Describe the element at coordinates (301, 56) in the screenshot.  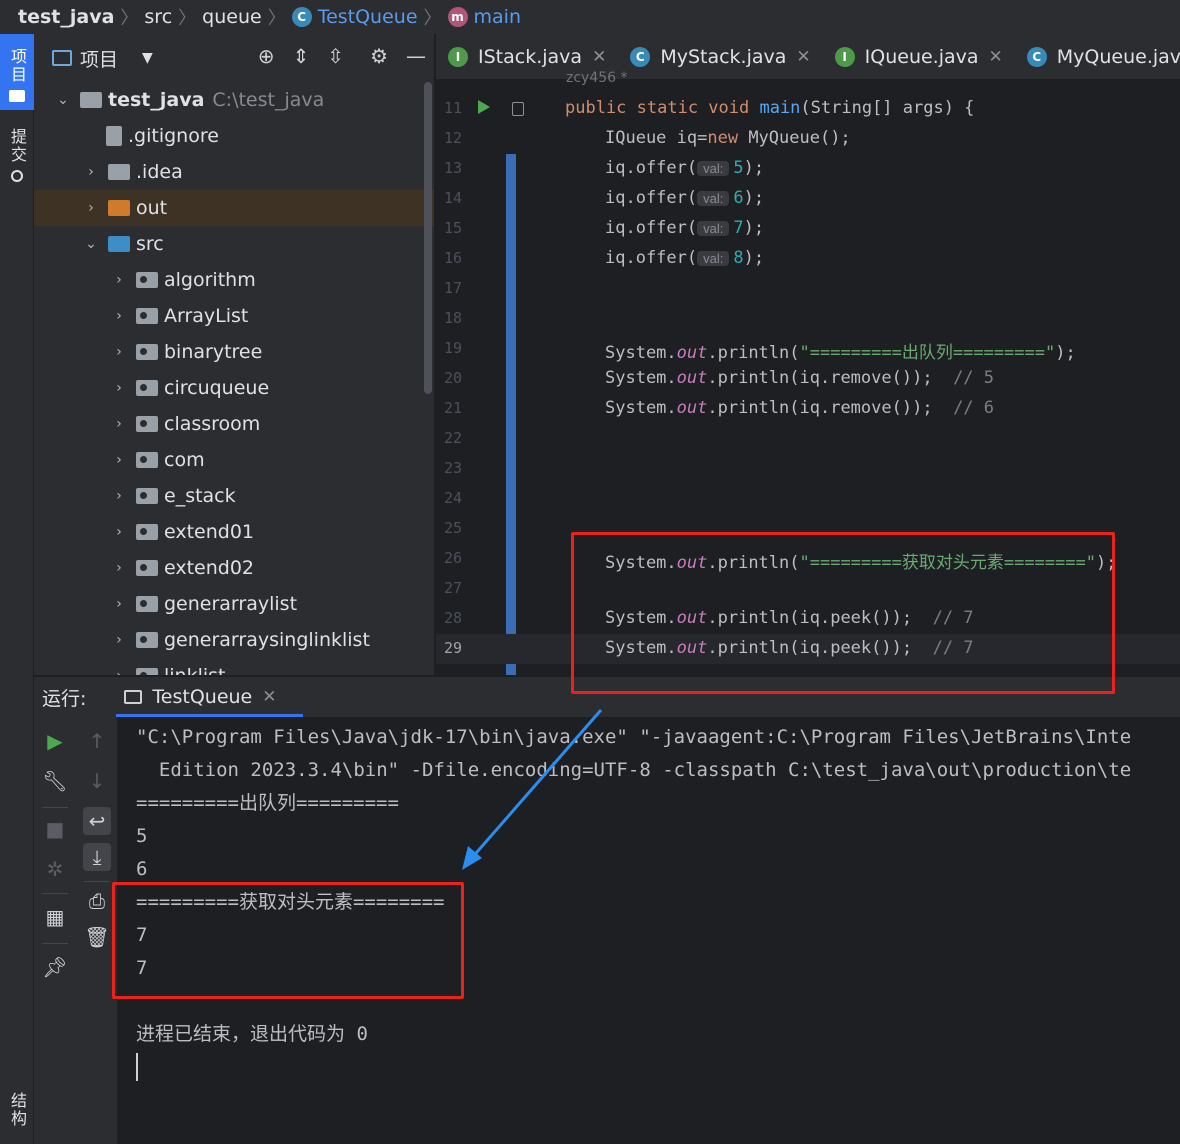
I see `expand-all-icon: ⇕` at that location.